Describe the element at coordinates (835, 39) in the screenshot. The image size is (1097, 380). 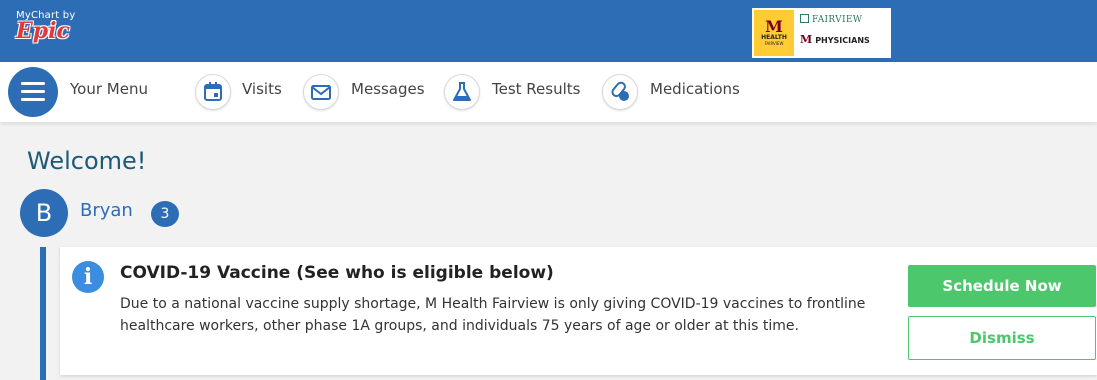
I see `physicians-text: M PHYSICIANS` at that location.